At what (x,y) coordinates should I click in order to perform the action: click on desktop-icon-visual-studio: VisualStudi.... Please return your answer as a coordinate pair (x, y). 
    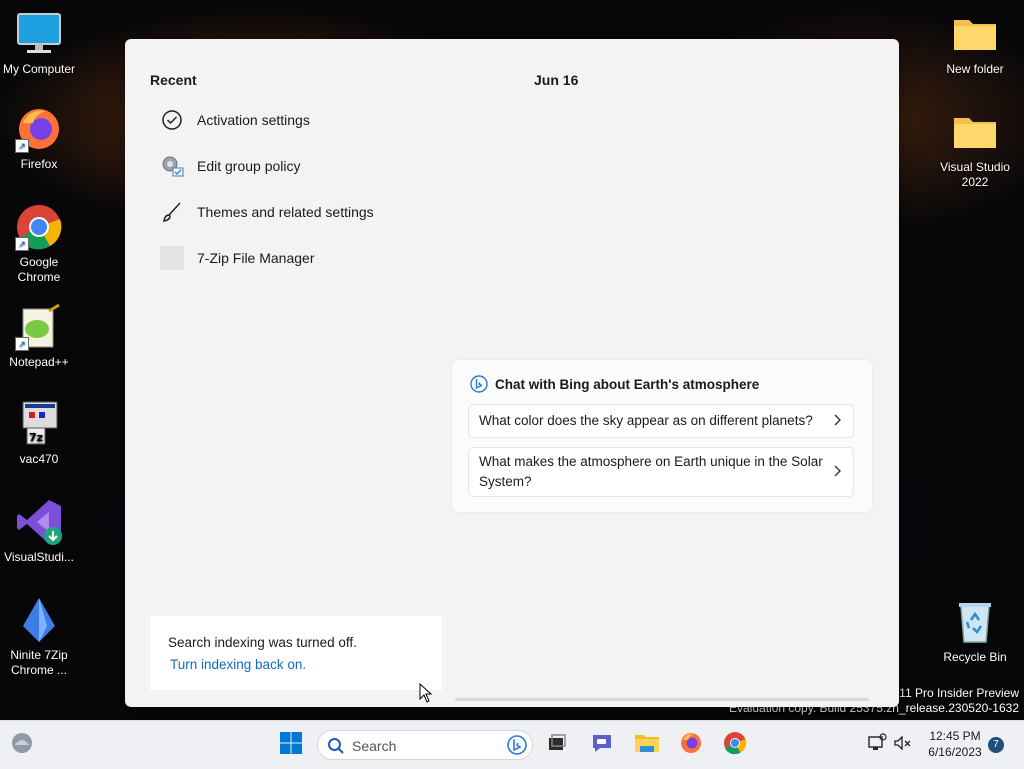
    Looking at the image, I should click on (39, 531).